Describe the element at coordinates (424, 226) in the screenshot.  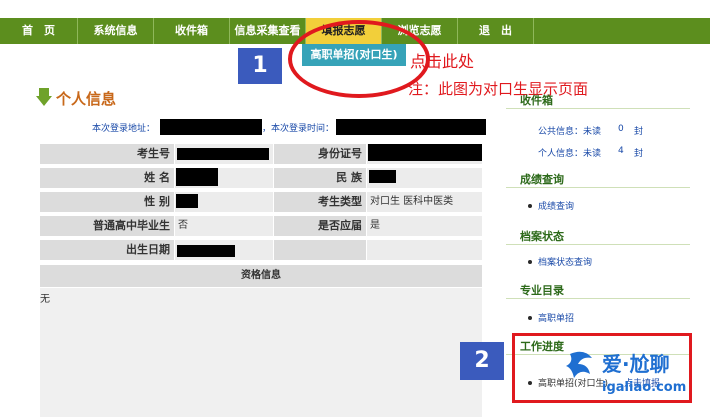
I see `value-fresh-graduate: 是` at that location.